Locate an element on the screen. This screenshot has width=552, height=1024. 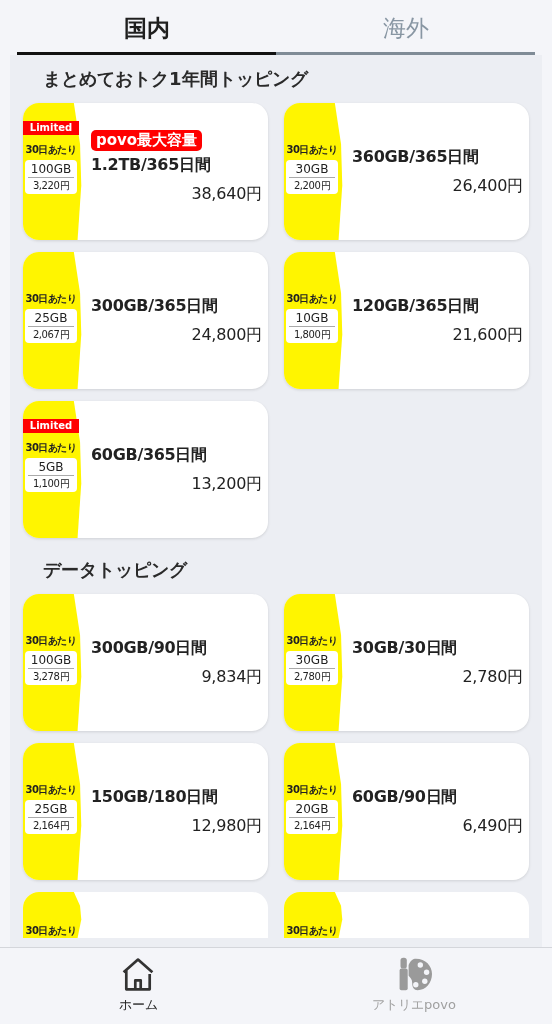
monthly-price: 1,100円 is located at coordinates (51, 484).